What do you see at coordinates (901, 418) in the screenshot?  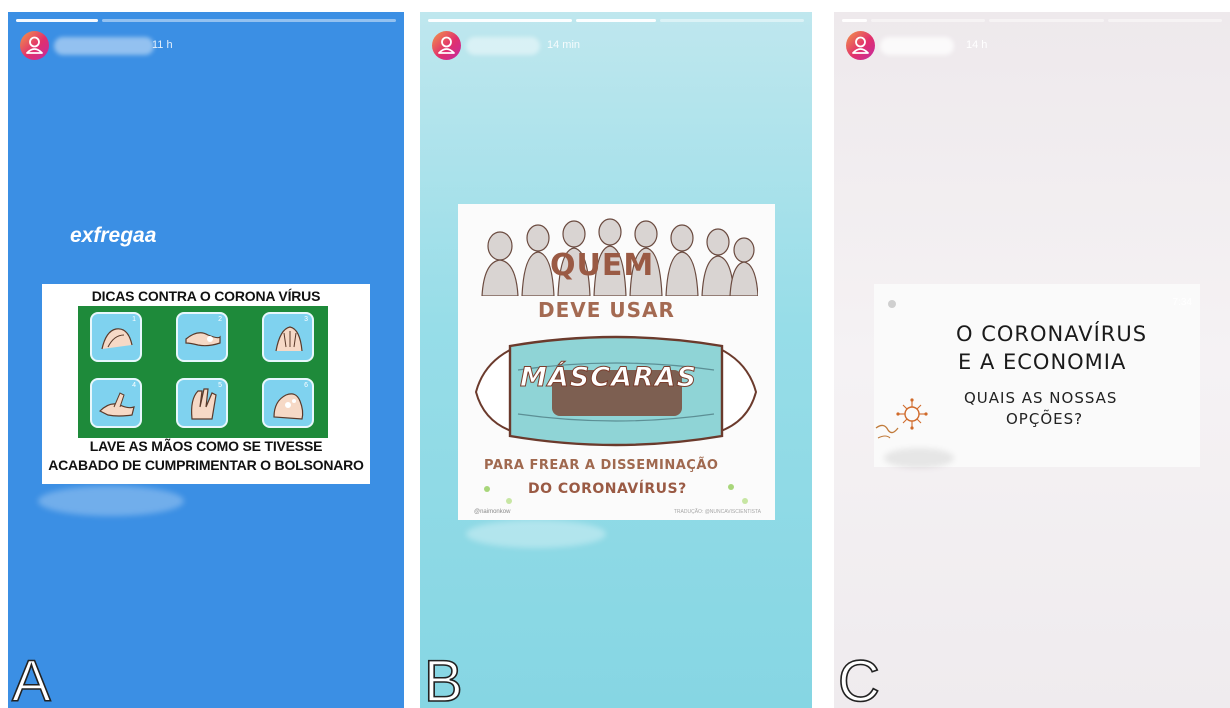 I see `virus-icon` at bounding box center [901, 418].